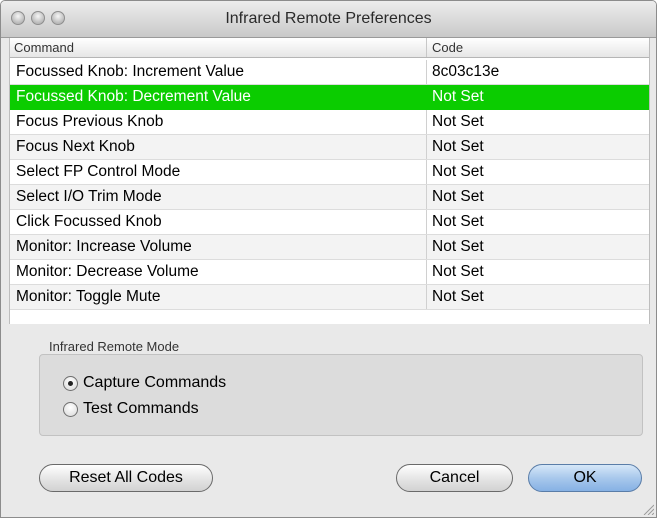  I want to click on test-commands-radio: Test Commands, so click(131, 409).